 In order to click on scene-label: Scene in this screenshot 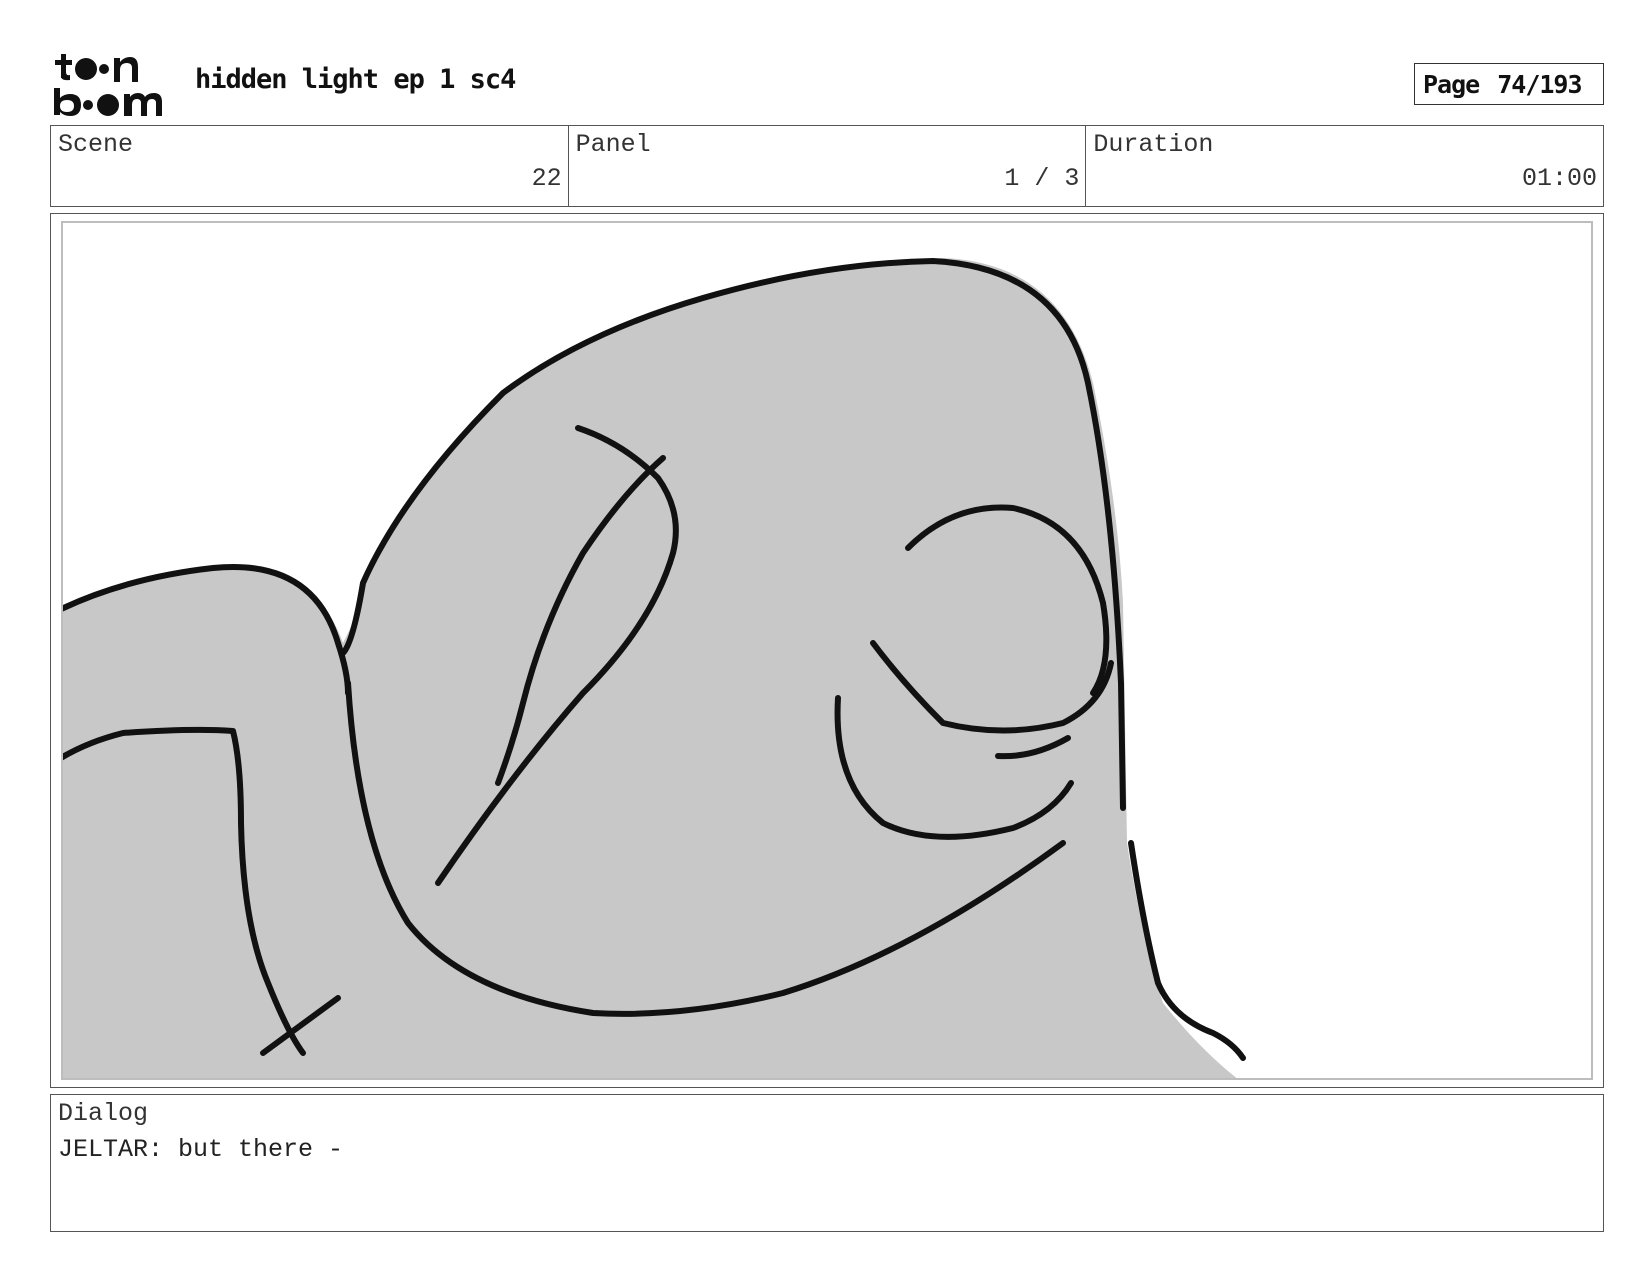, I will do `click(96, 144)`.